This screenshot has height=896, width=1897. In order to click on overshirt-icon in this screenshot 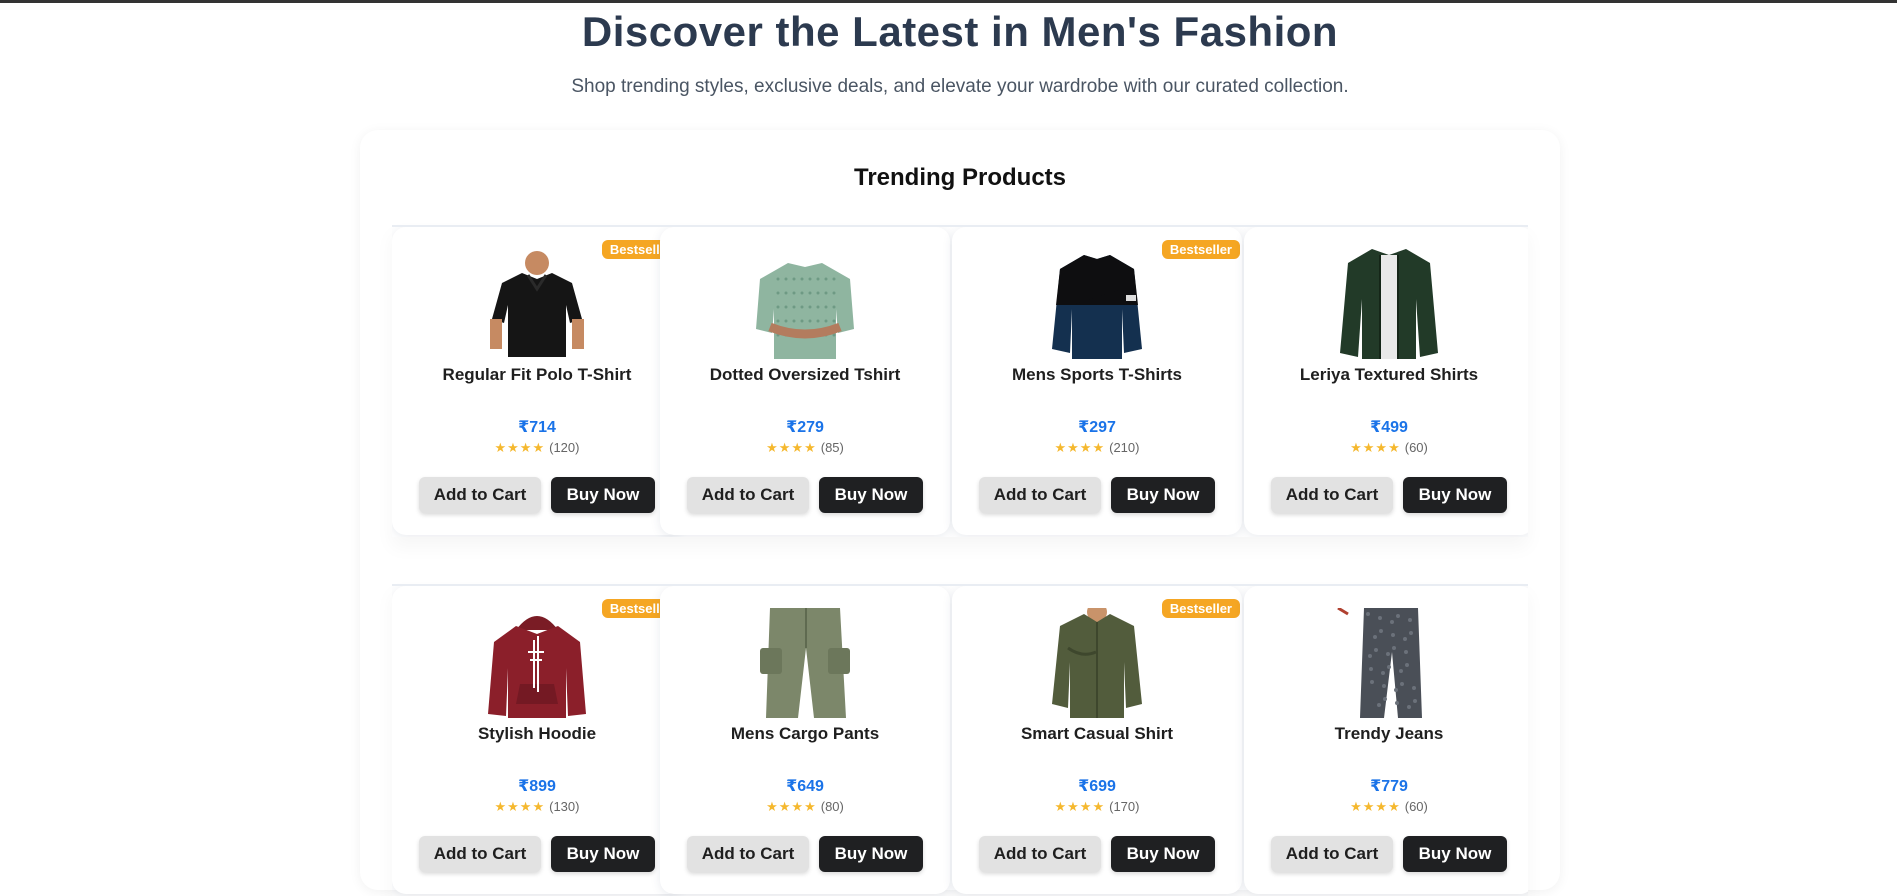, I will do `click(1389, 304)`.